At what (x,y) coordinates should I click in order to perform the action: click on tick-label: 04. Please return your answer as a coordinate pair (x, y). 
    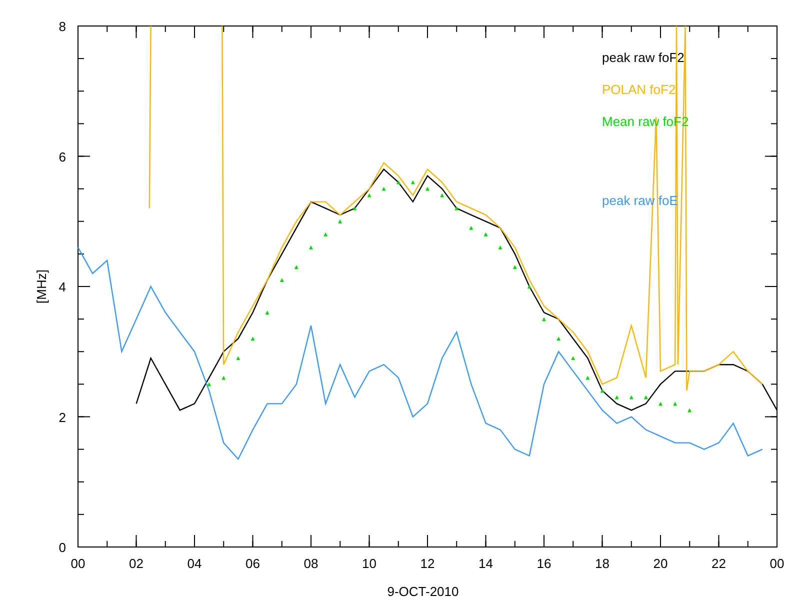
    Looking at the image, I should click on (194, 563).